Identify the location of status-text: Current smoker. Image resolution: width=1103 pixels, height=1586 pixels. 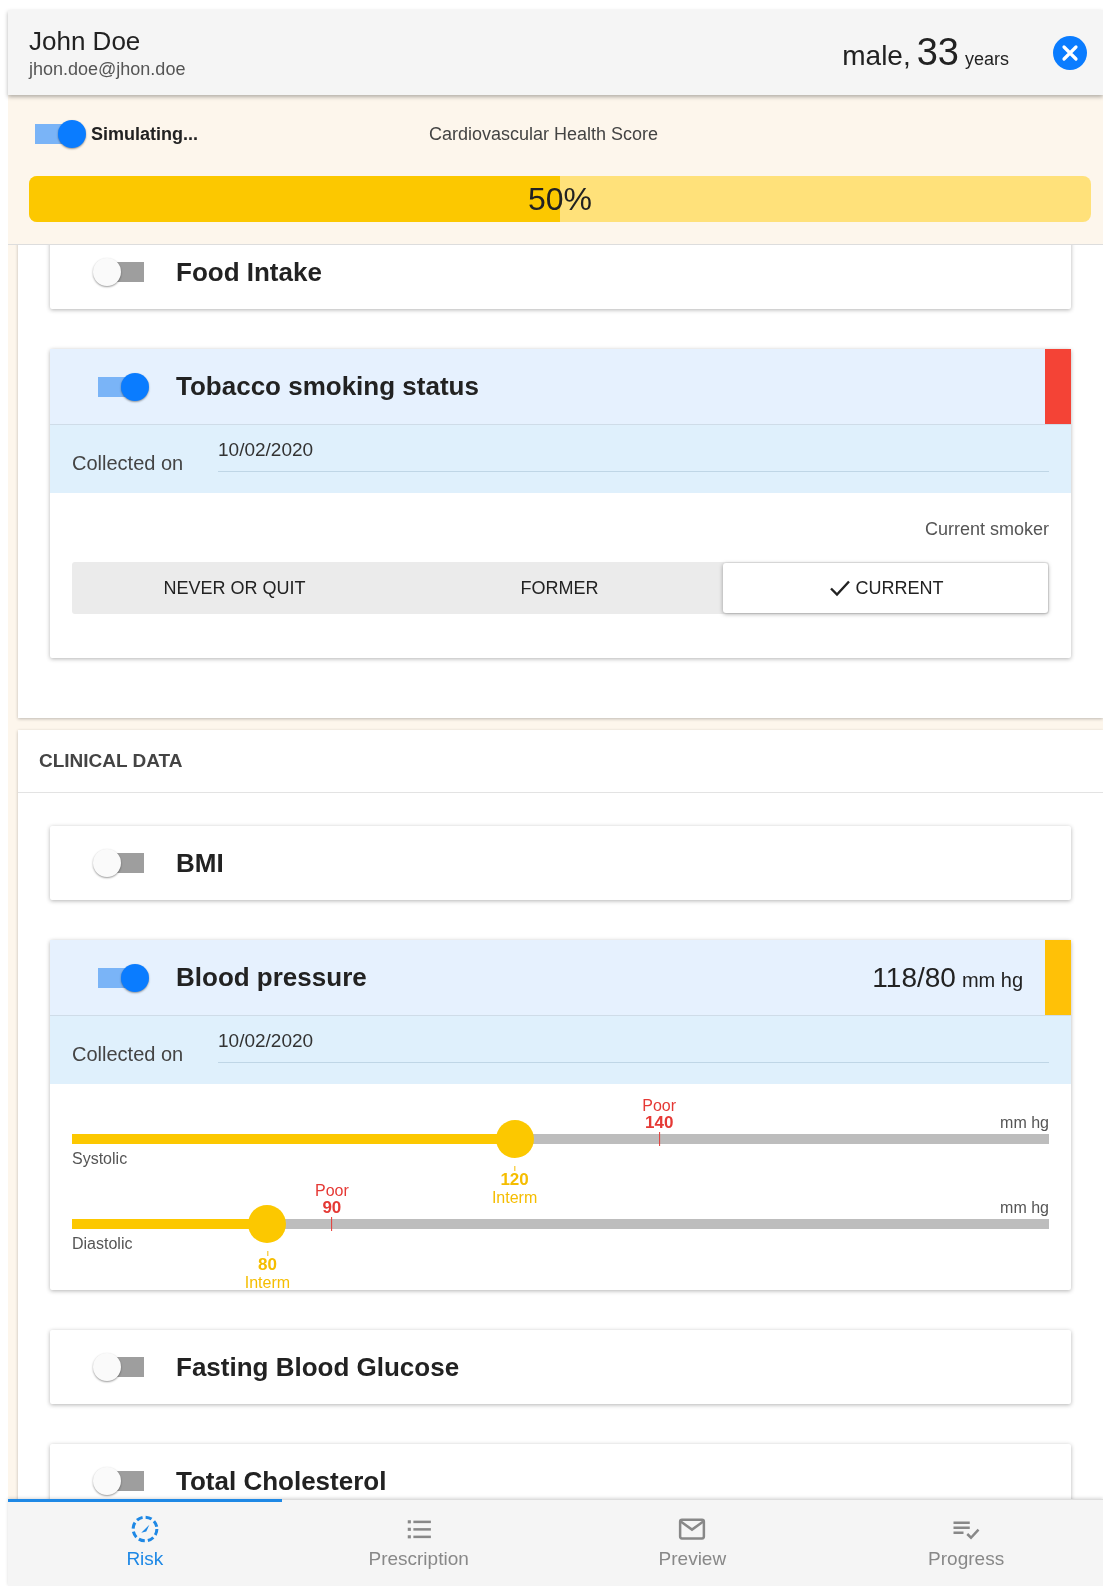
(986, 529).